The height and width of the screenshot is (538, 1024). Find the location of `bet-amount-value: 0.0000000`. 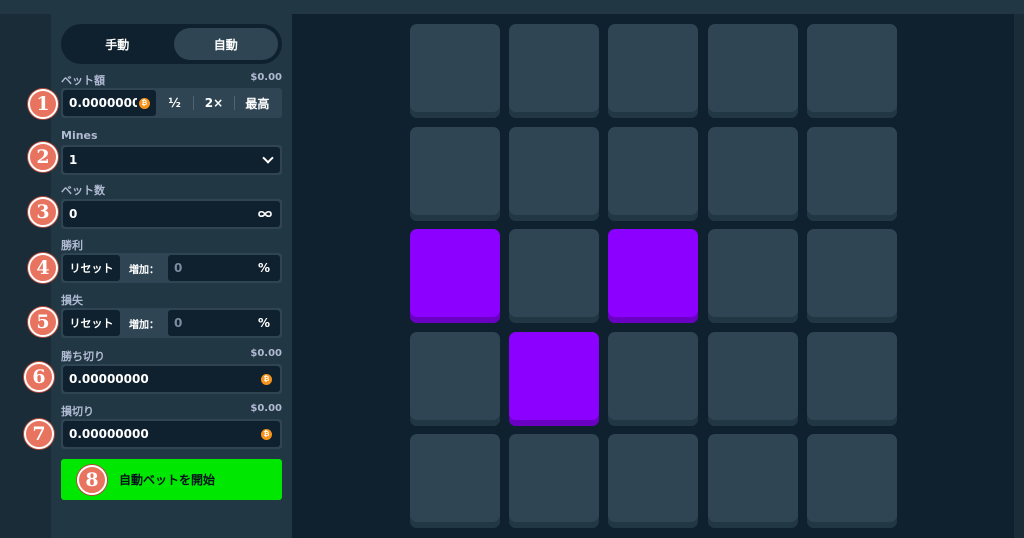

bet-amount-value: 0.0000000 is located at coordinates (103, 103).